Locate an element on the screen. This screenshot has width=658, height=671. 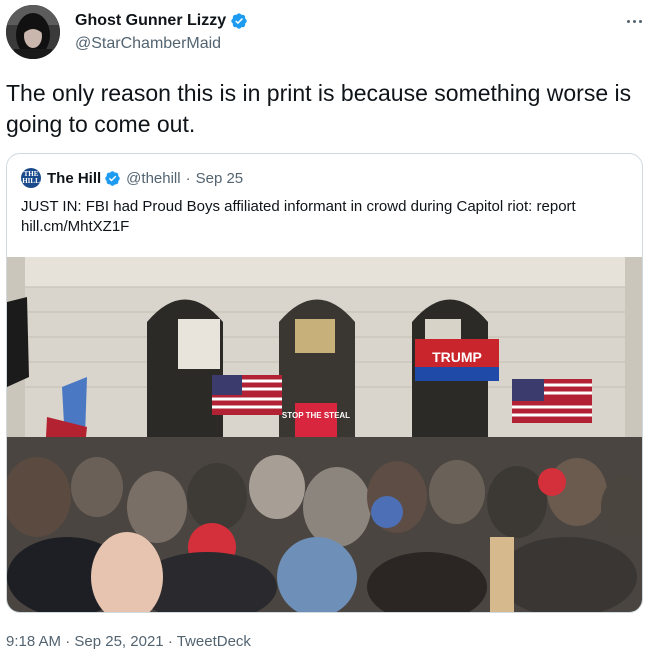
tweet-timestamp: 9:18 AM · Sep 25, 2021 · TweetDeck is located at coordinates (128, 641).